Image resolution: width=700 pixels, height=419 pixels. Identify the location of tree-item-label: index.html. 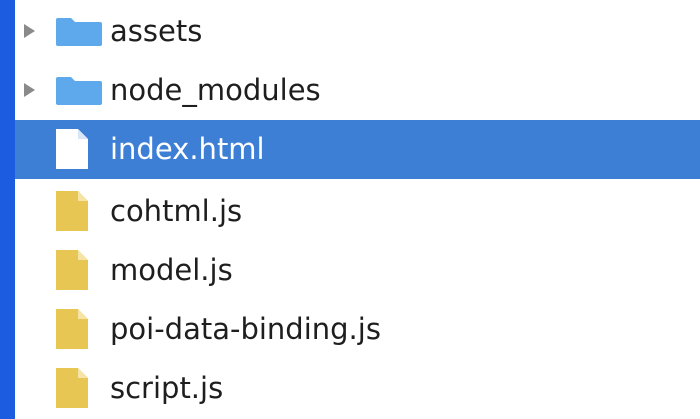
(187, 149).